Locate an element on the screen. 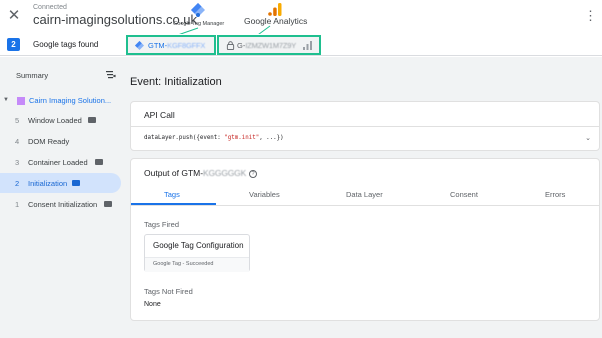 This screenshot has height=338, width=602. tab-tags: Tags is located at coordinates (172, 194).